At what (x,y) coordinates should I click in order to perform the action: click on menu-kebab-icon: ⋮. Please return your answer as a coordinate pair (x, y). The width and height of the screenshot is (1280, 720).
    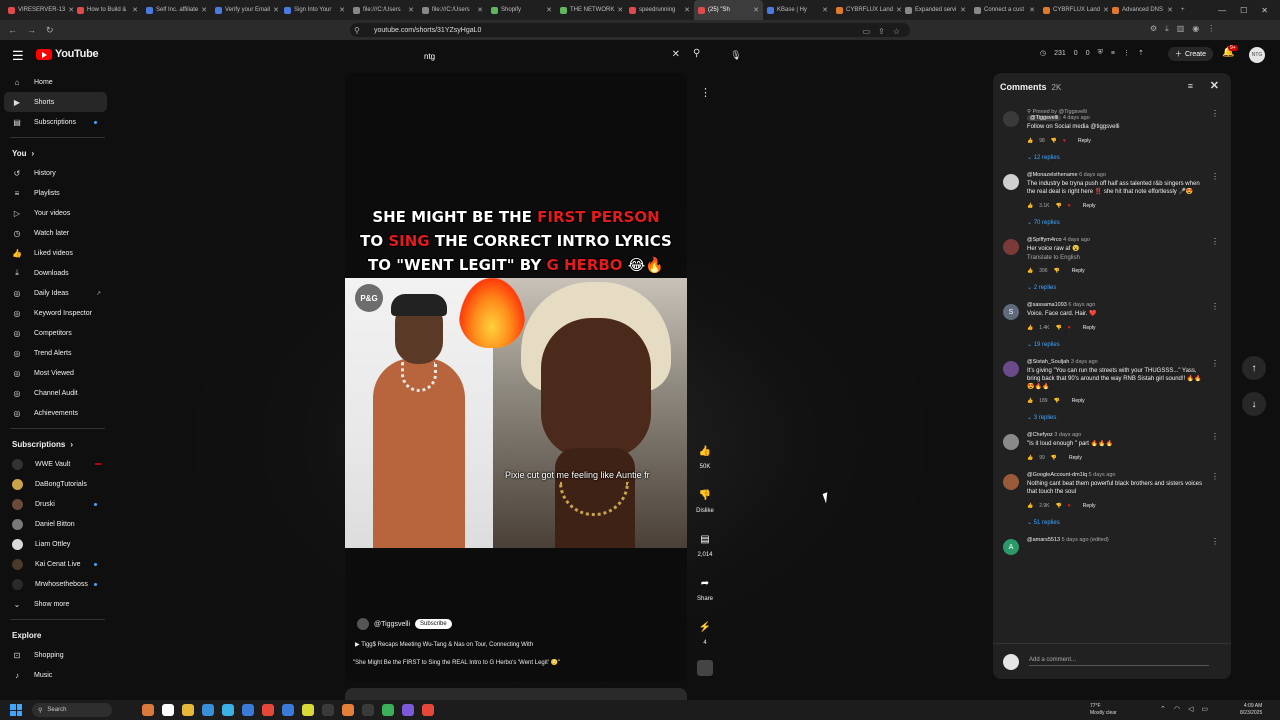
    Looking at the image, I should click on (1211, 29).